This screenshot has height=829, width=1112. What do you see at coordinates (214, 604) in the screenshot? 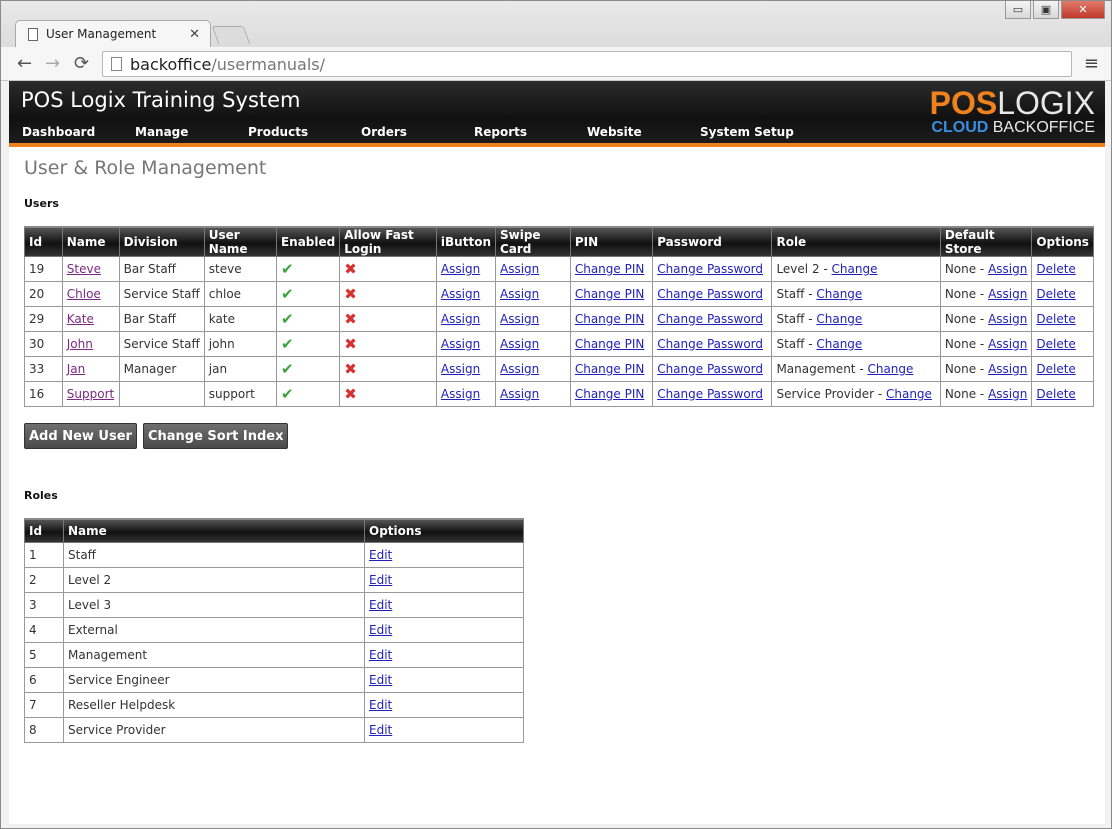
I see `role-name: Level 3` at bounding box center [214, 604].